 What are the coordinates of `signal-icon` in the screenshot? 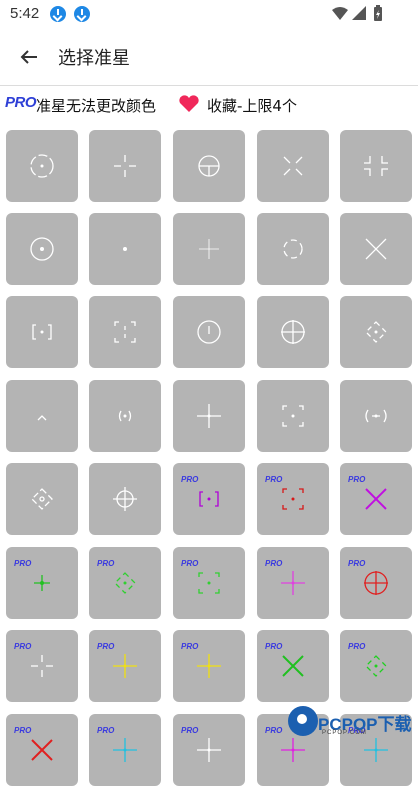 It's located at (359, 13).